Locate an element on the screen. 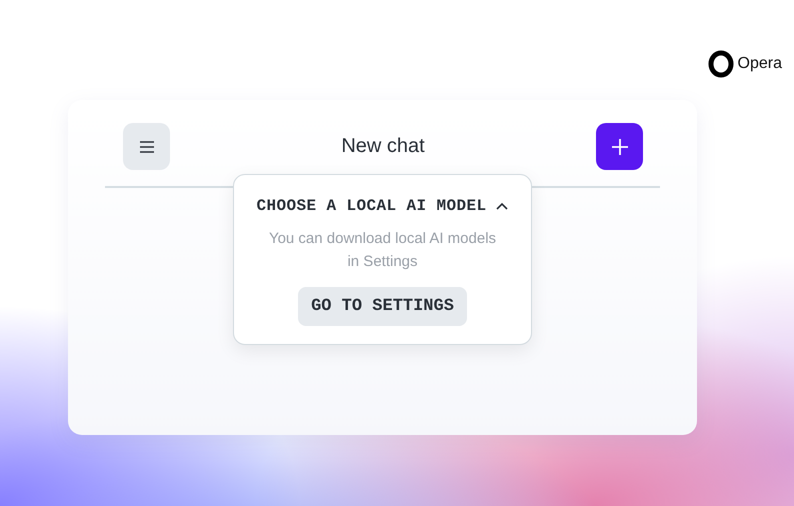  menu-button is located at coordinates (146, 146).